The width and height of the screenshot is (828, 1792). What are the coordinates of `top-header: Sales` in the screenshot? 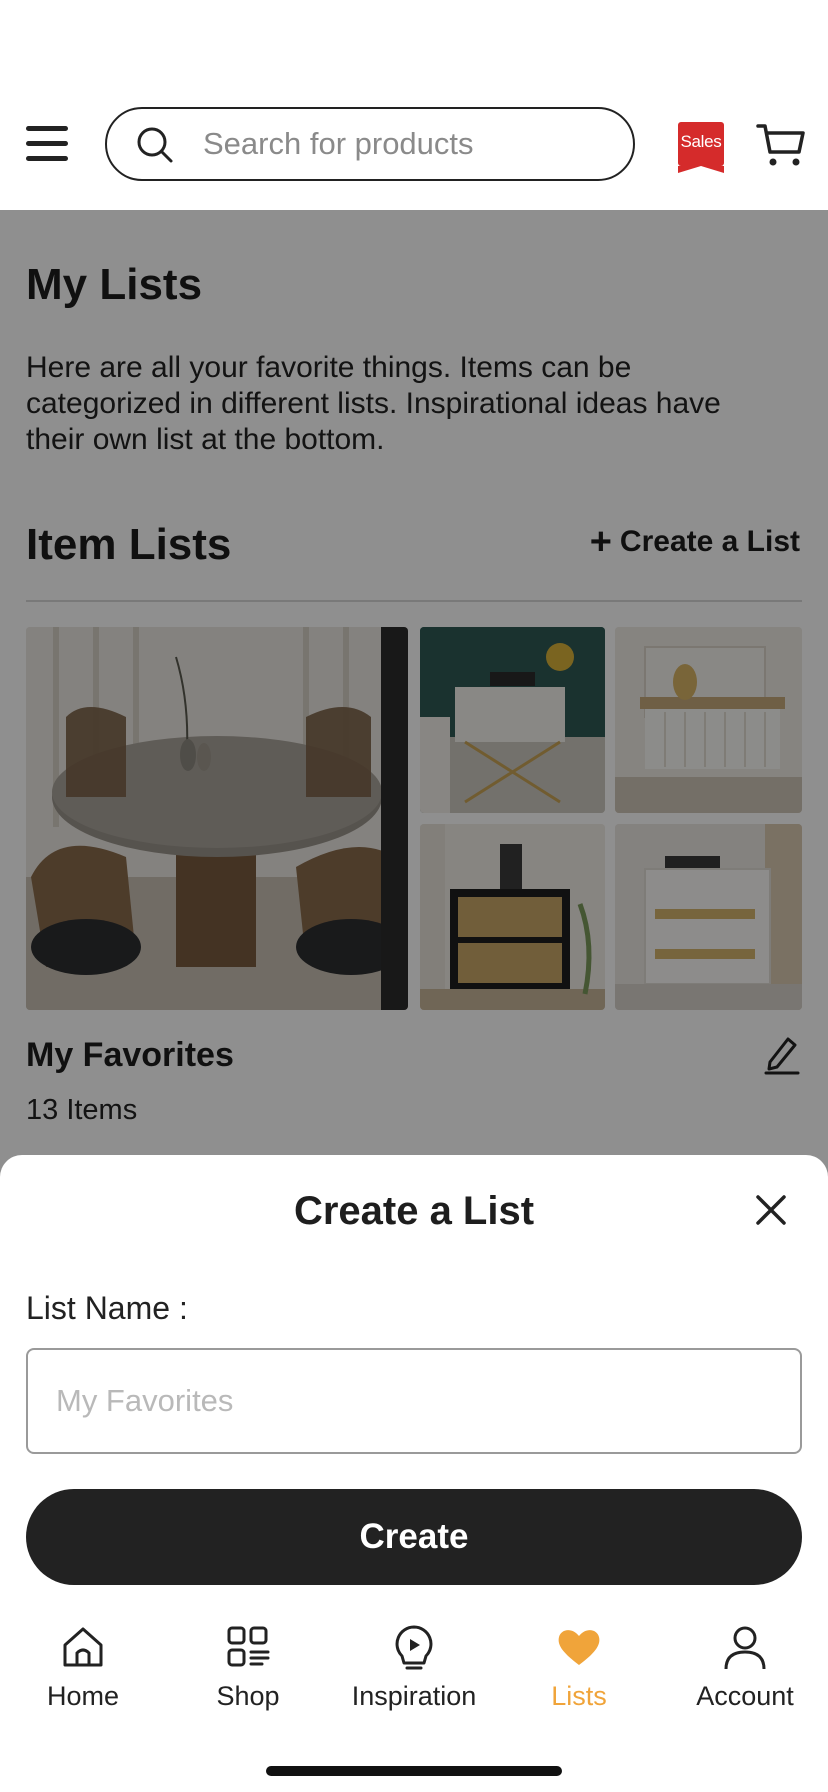 It's located at (414, 105).